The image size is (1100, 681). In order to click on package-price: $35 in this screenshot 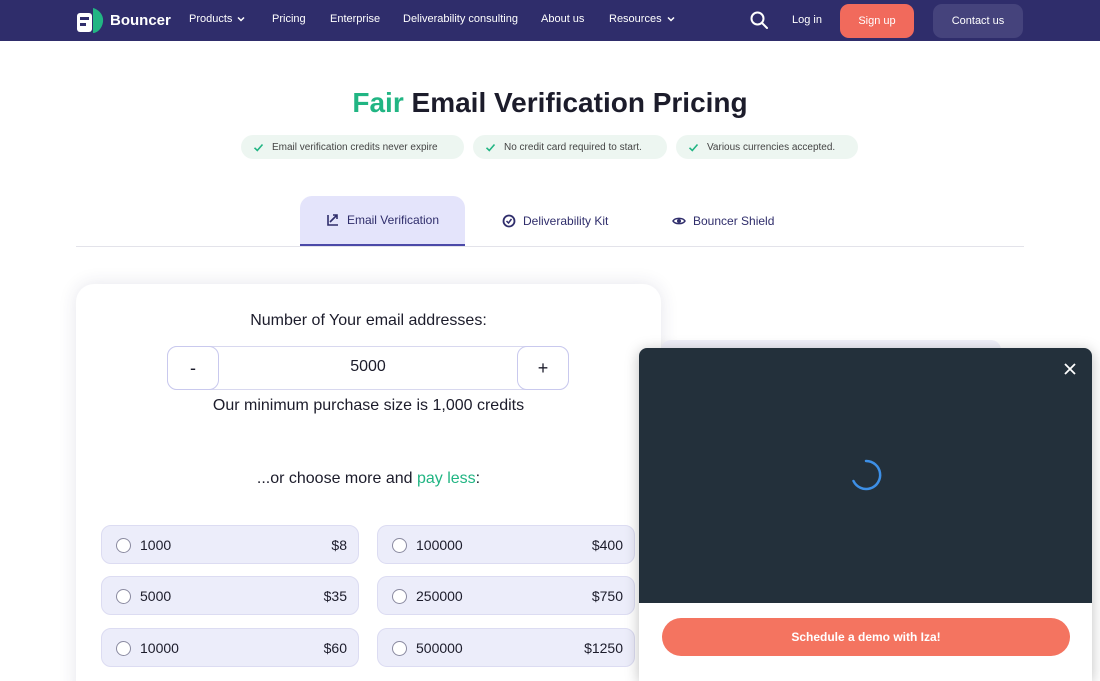, I will do `click(335, 596)`.